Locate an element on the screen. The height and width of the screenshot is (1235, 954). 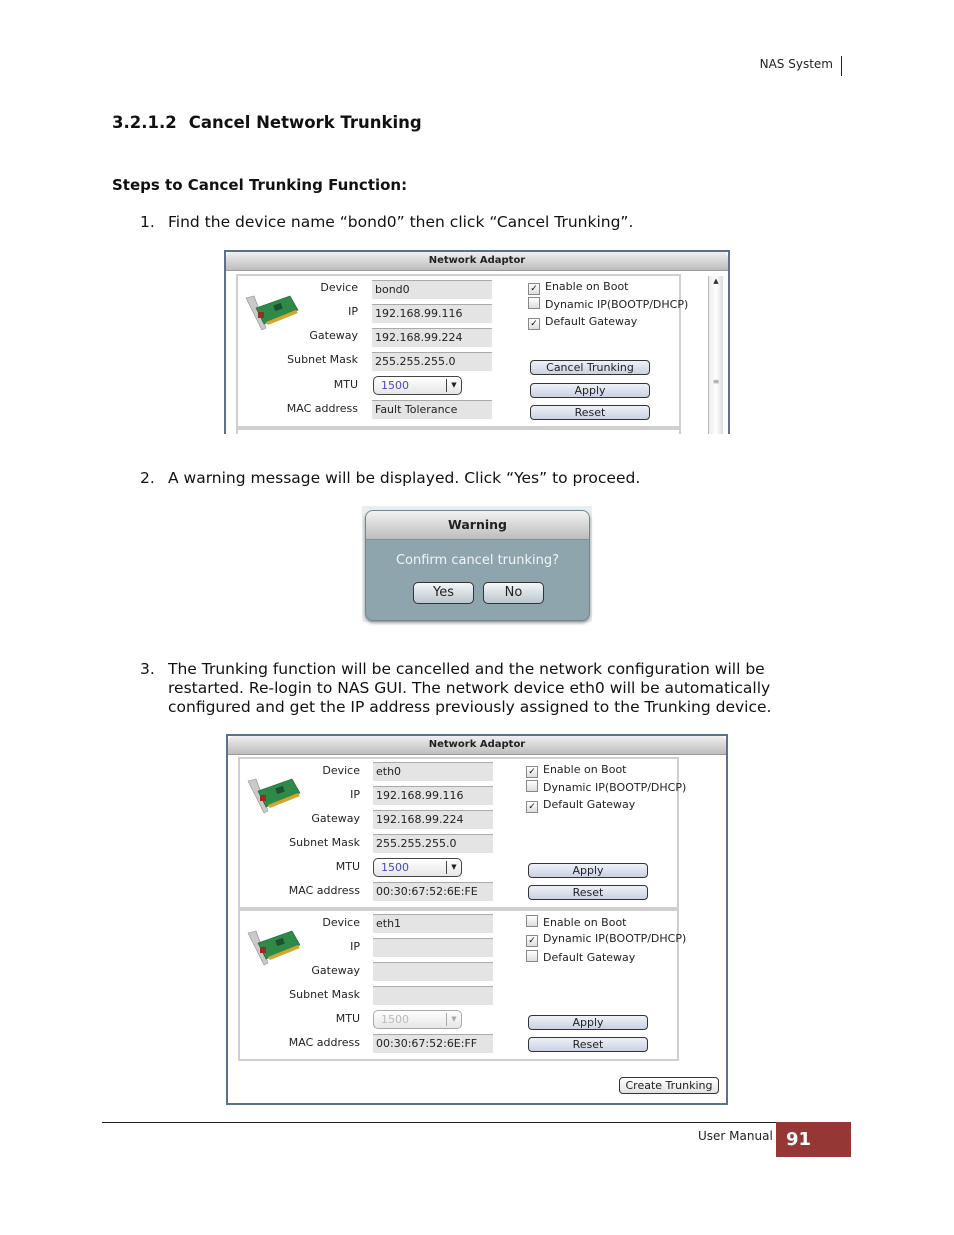
scroll-grip-icon: ≡ is located at coordinates (716, 382).